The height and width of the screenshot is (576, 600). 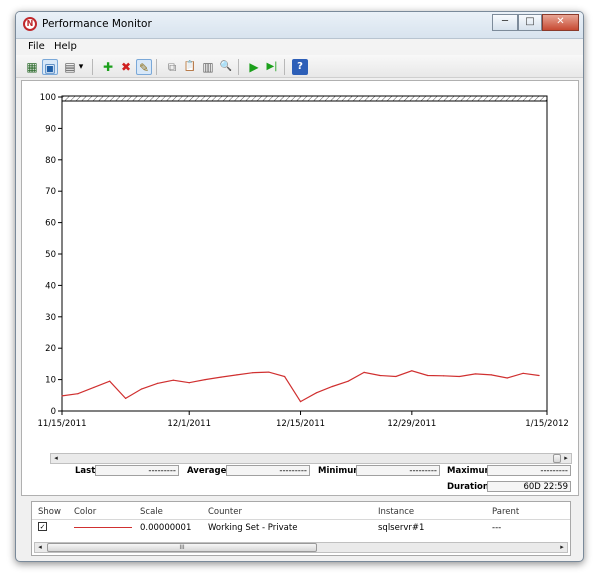 I want to click on header-divider, so click(x=301, y=519).